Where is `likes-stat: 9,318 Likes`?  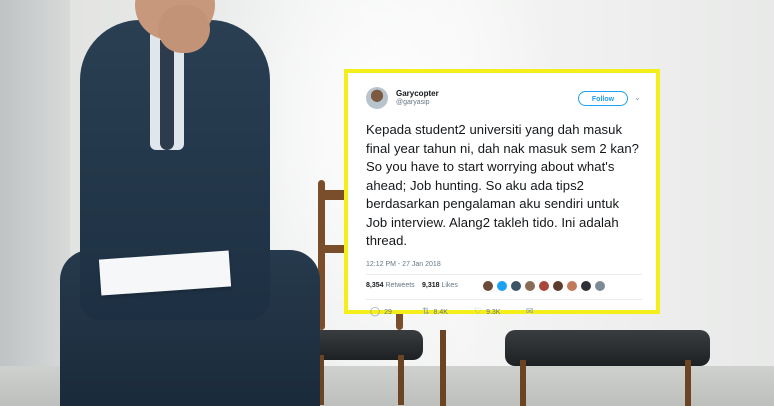
likes-stat: 9,318 Likes is located at coordinates (440, 285).